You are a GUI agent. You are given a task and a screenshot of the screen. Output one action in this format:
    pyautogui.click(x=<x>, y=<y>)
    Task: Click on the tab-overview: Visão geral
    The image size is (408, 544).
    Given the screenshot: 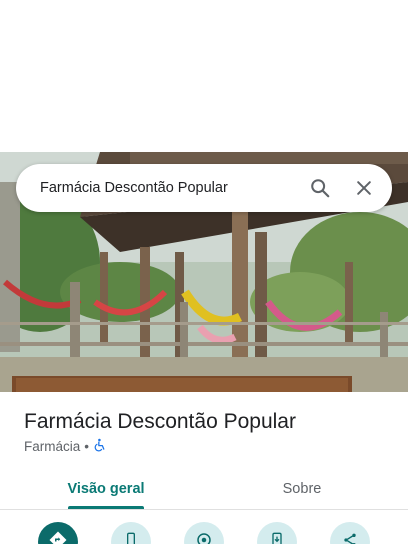 What is the action you would take?
    pyautogui.click(x=106, y=489)
    